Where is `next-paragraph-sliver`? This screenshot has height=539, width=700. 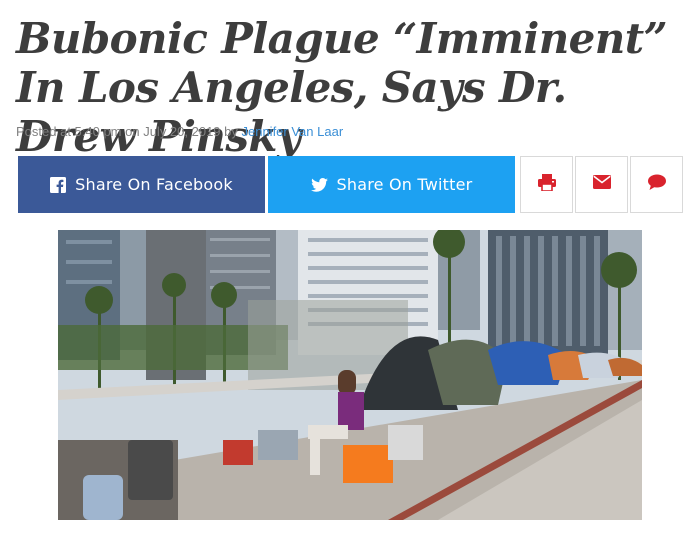
next-paragraph-sliver is located at coordinates (370, 535).